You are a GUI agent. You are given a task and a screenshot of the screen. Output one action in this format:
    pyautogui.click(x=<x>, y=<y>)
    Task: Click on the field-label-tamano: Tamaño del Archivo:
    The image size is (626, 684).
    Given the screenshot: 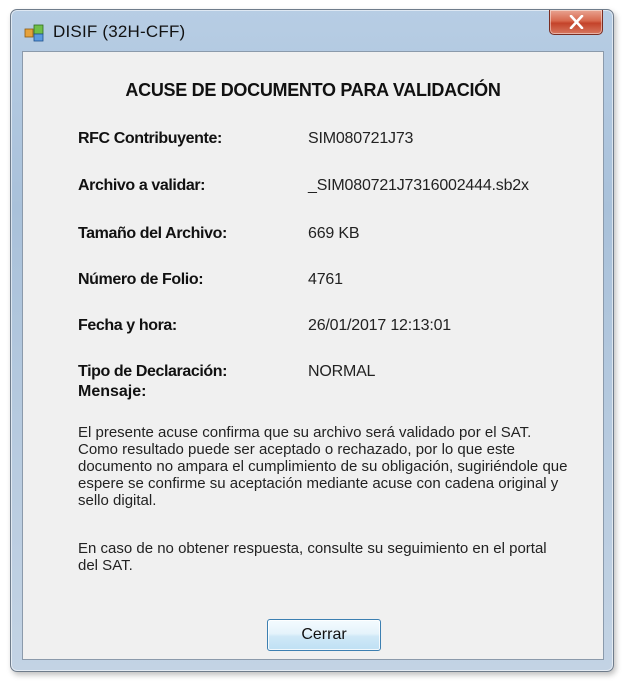 What is the action you would take?
    pyautogui.click(x=152, y=233)
    